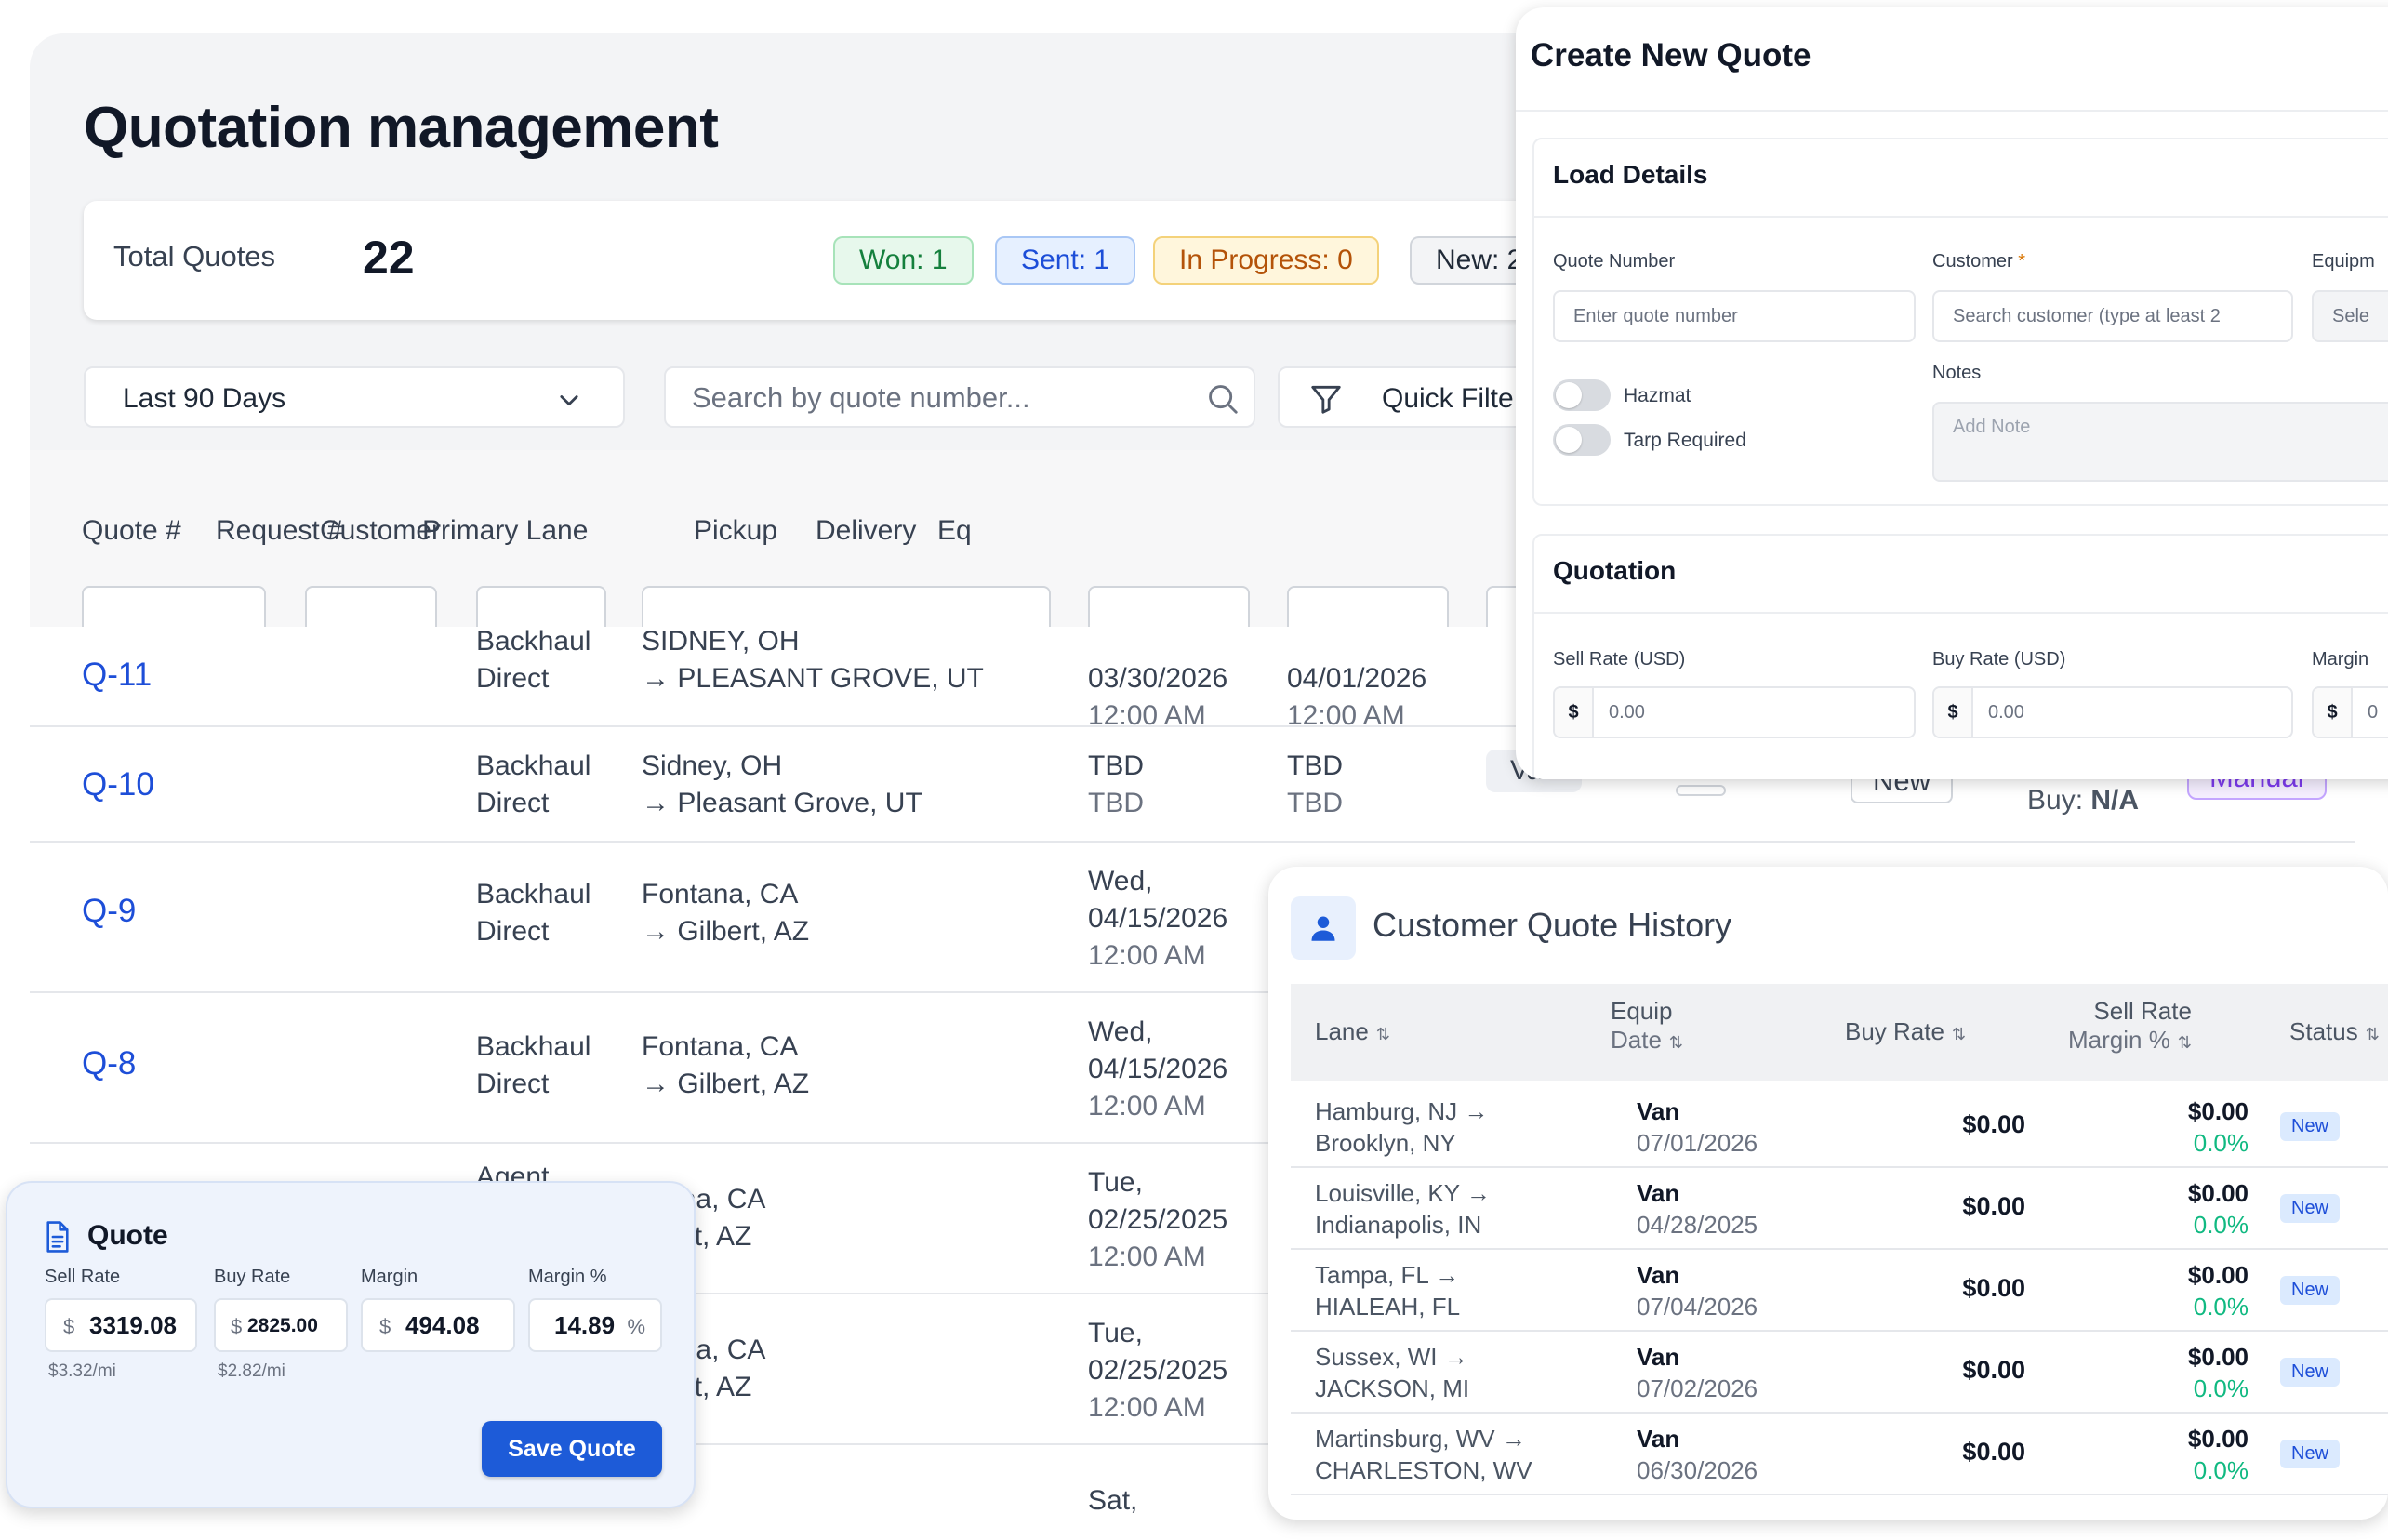  Describe the element at coordinates (1158, 1069) in the screenshot. I see `pickup-cell: Wed, 04/15/2026 12:00 AM` at that location.